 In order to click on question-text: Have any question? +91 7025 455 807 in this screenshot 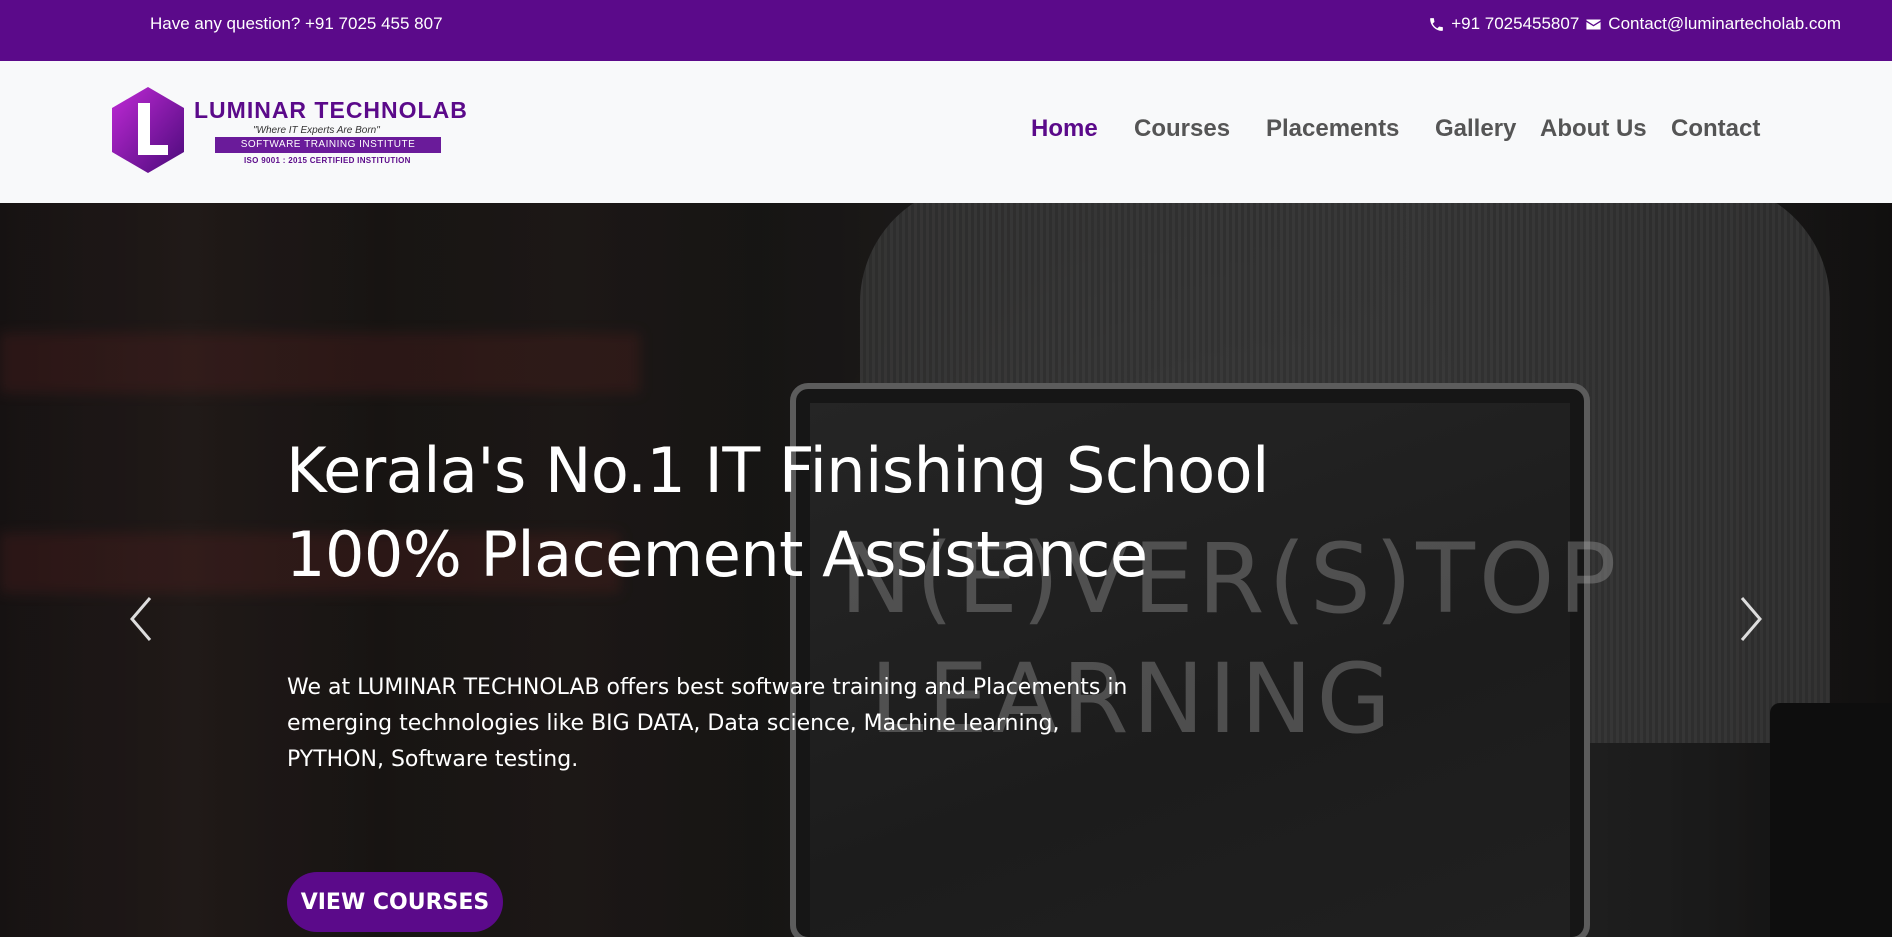, I will do `click(296, 23)`.